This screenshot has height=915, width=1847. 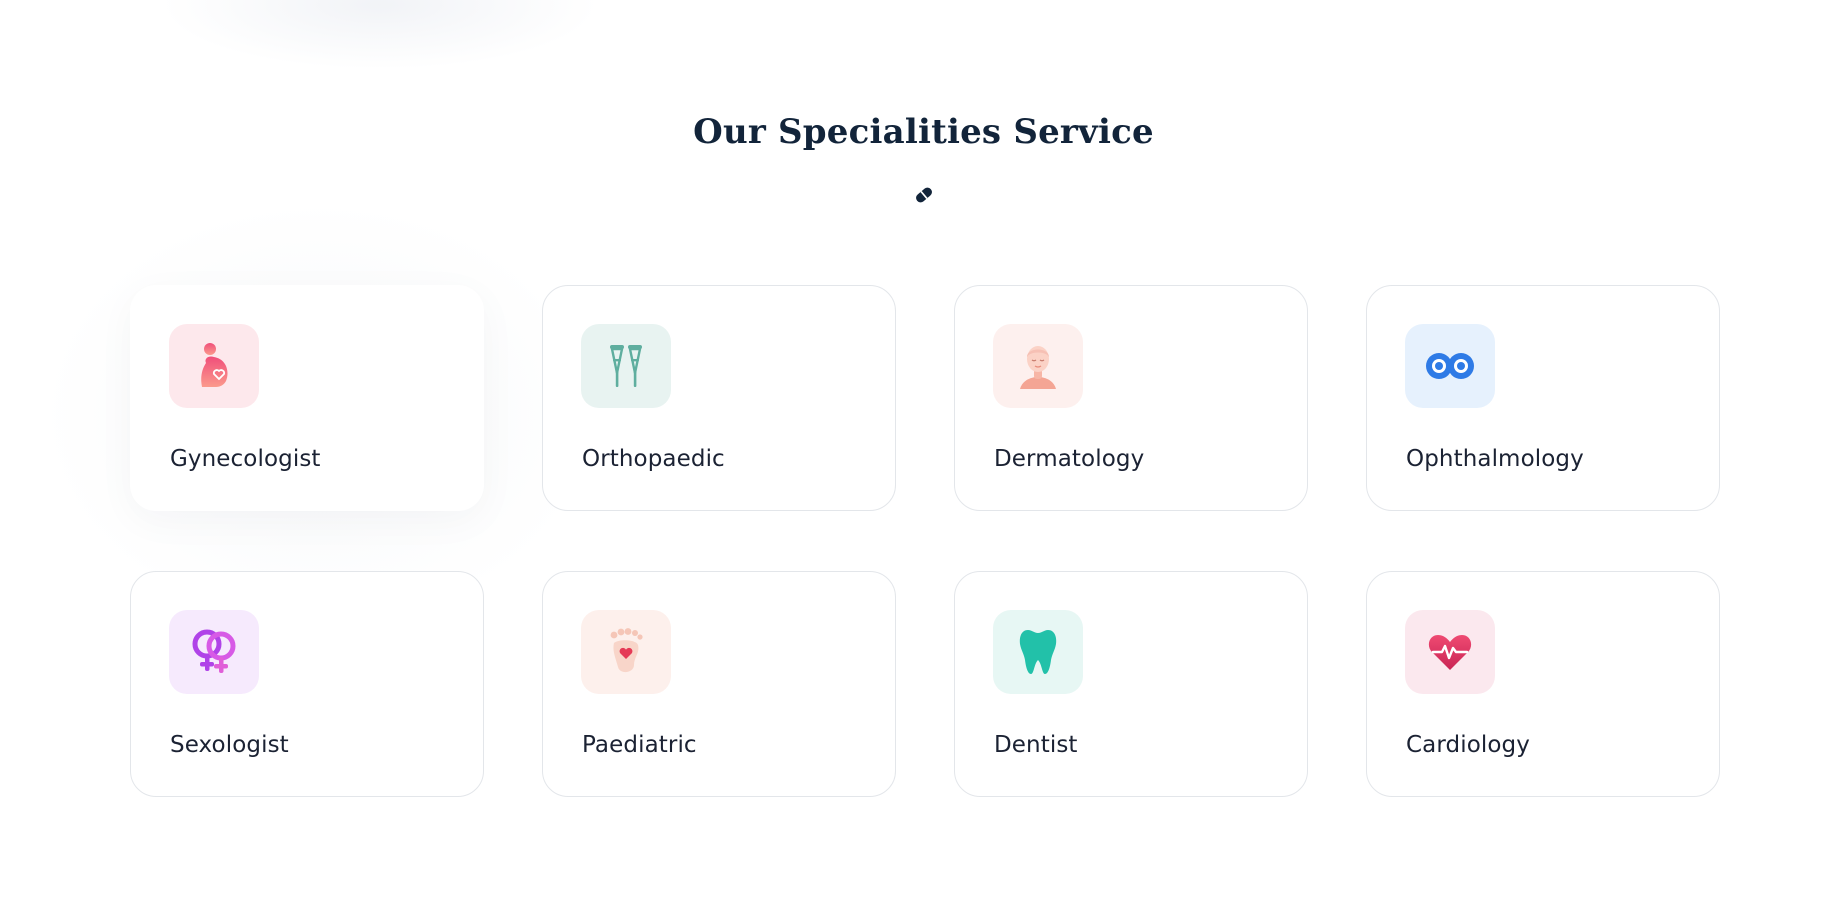 What do you see at coordinates (653, 459) in the screenshot?
I see `speciality-label: Orthopaedic` at bounding box center [653, 459].